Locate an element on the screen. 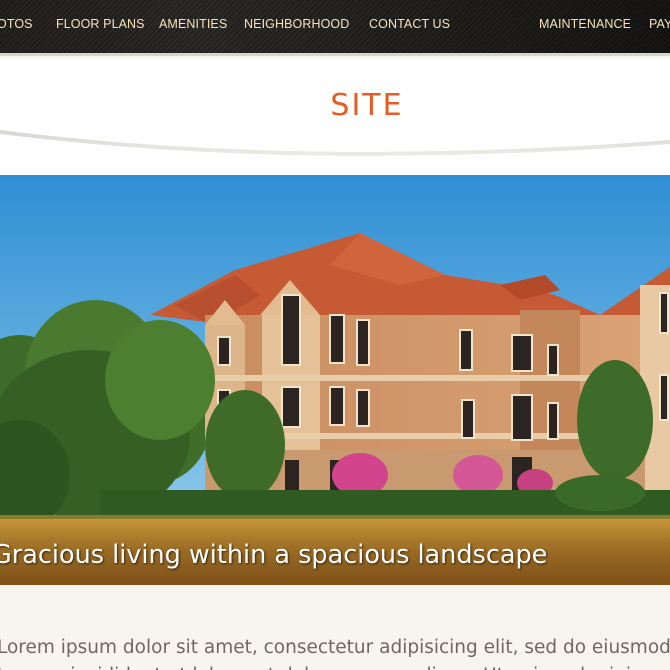 This screenshot has width=670, height=670. nav-item-contact-us: CONTACT US is located at coordinates (409, 24).